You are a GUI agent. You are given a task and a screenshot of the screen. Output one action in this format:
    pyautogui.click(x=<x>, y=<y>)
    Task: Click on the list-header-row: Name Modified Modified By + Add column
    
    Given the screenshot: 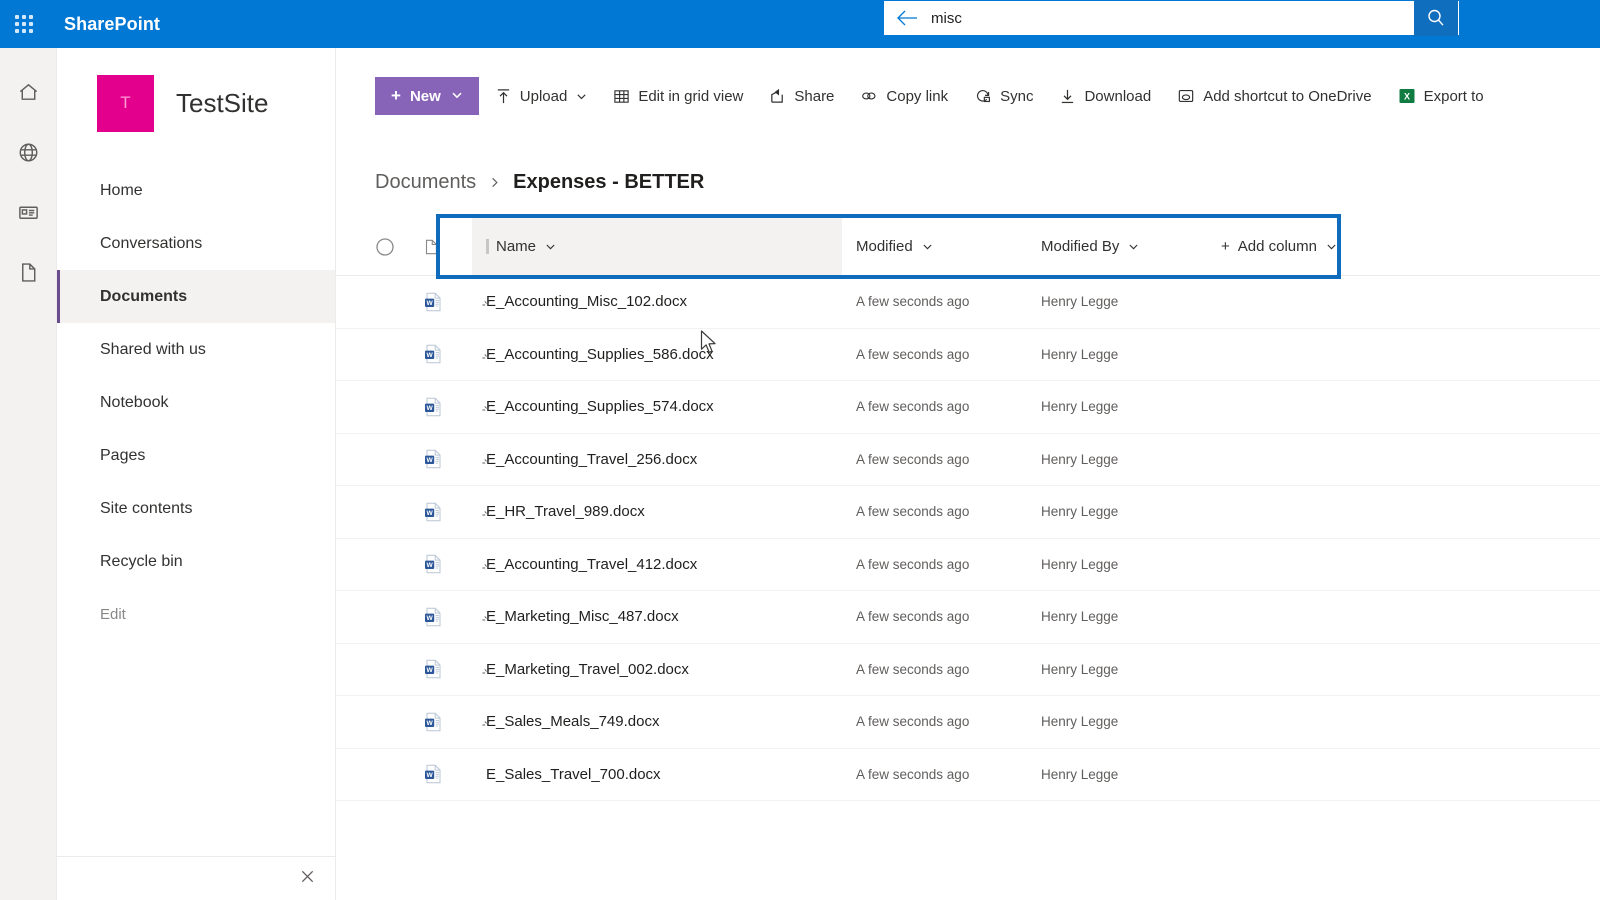 What is the action you would take?
    pyautogui.click(x=968, y=246)
    